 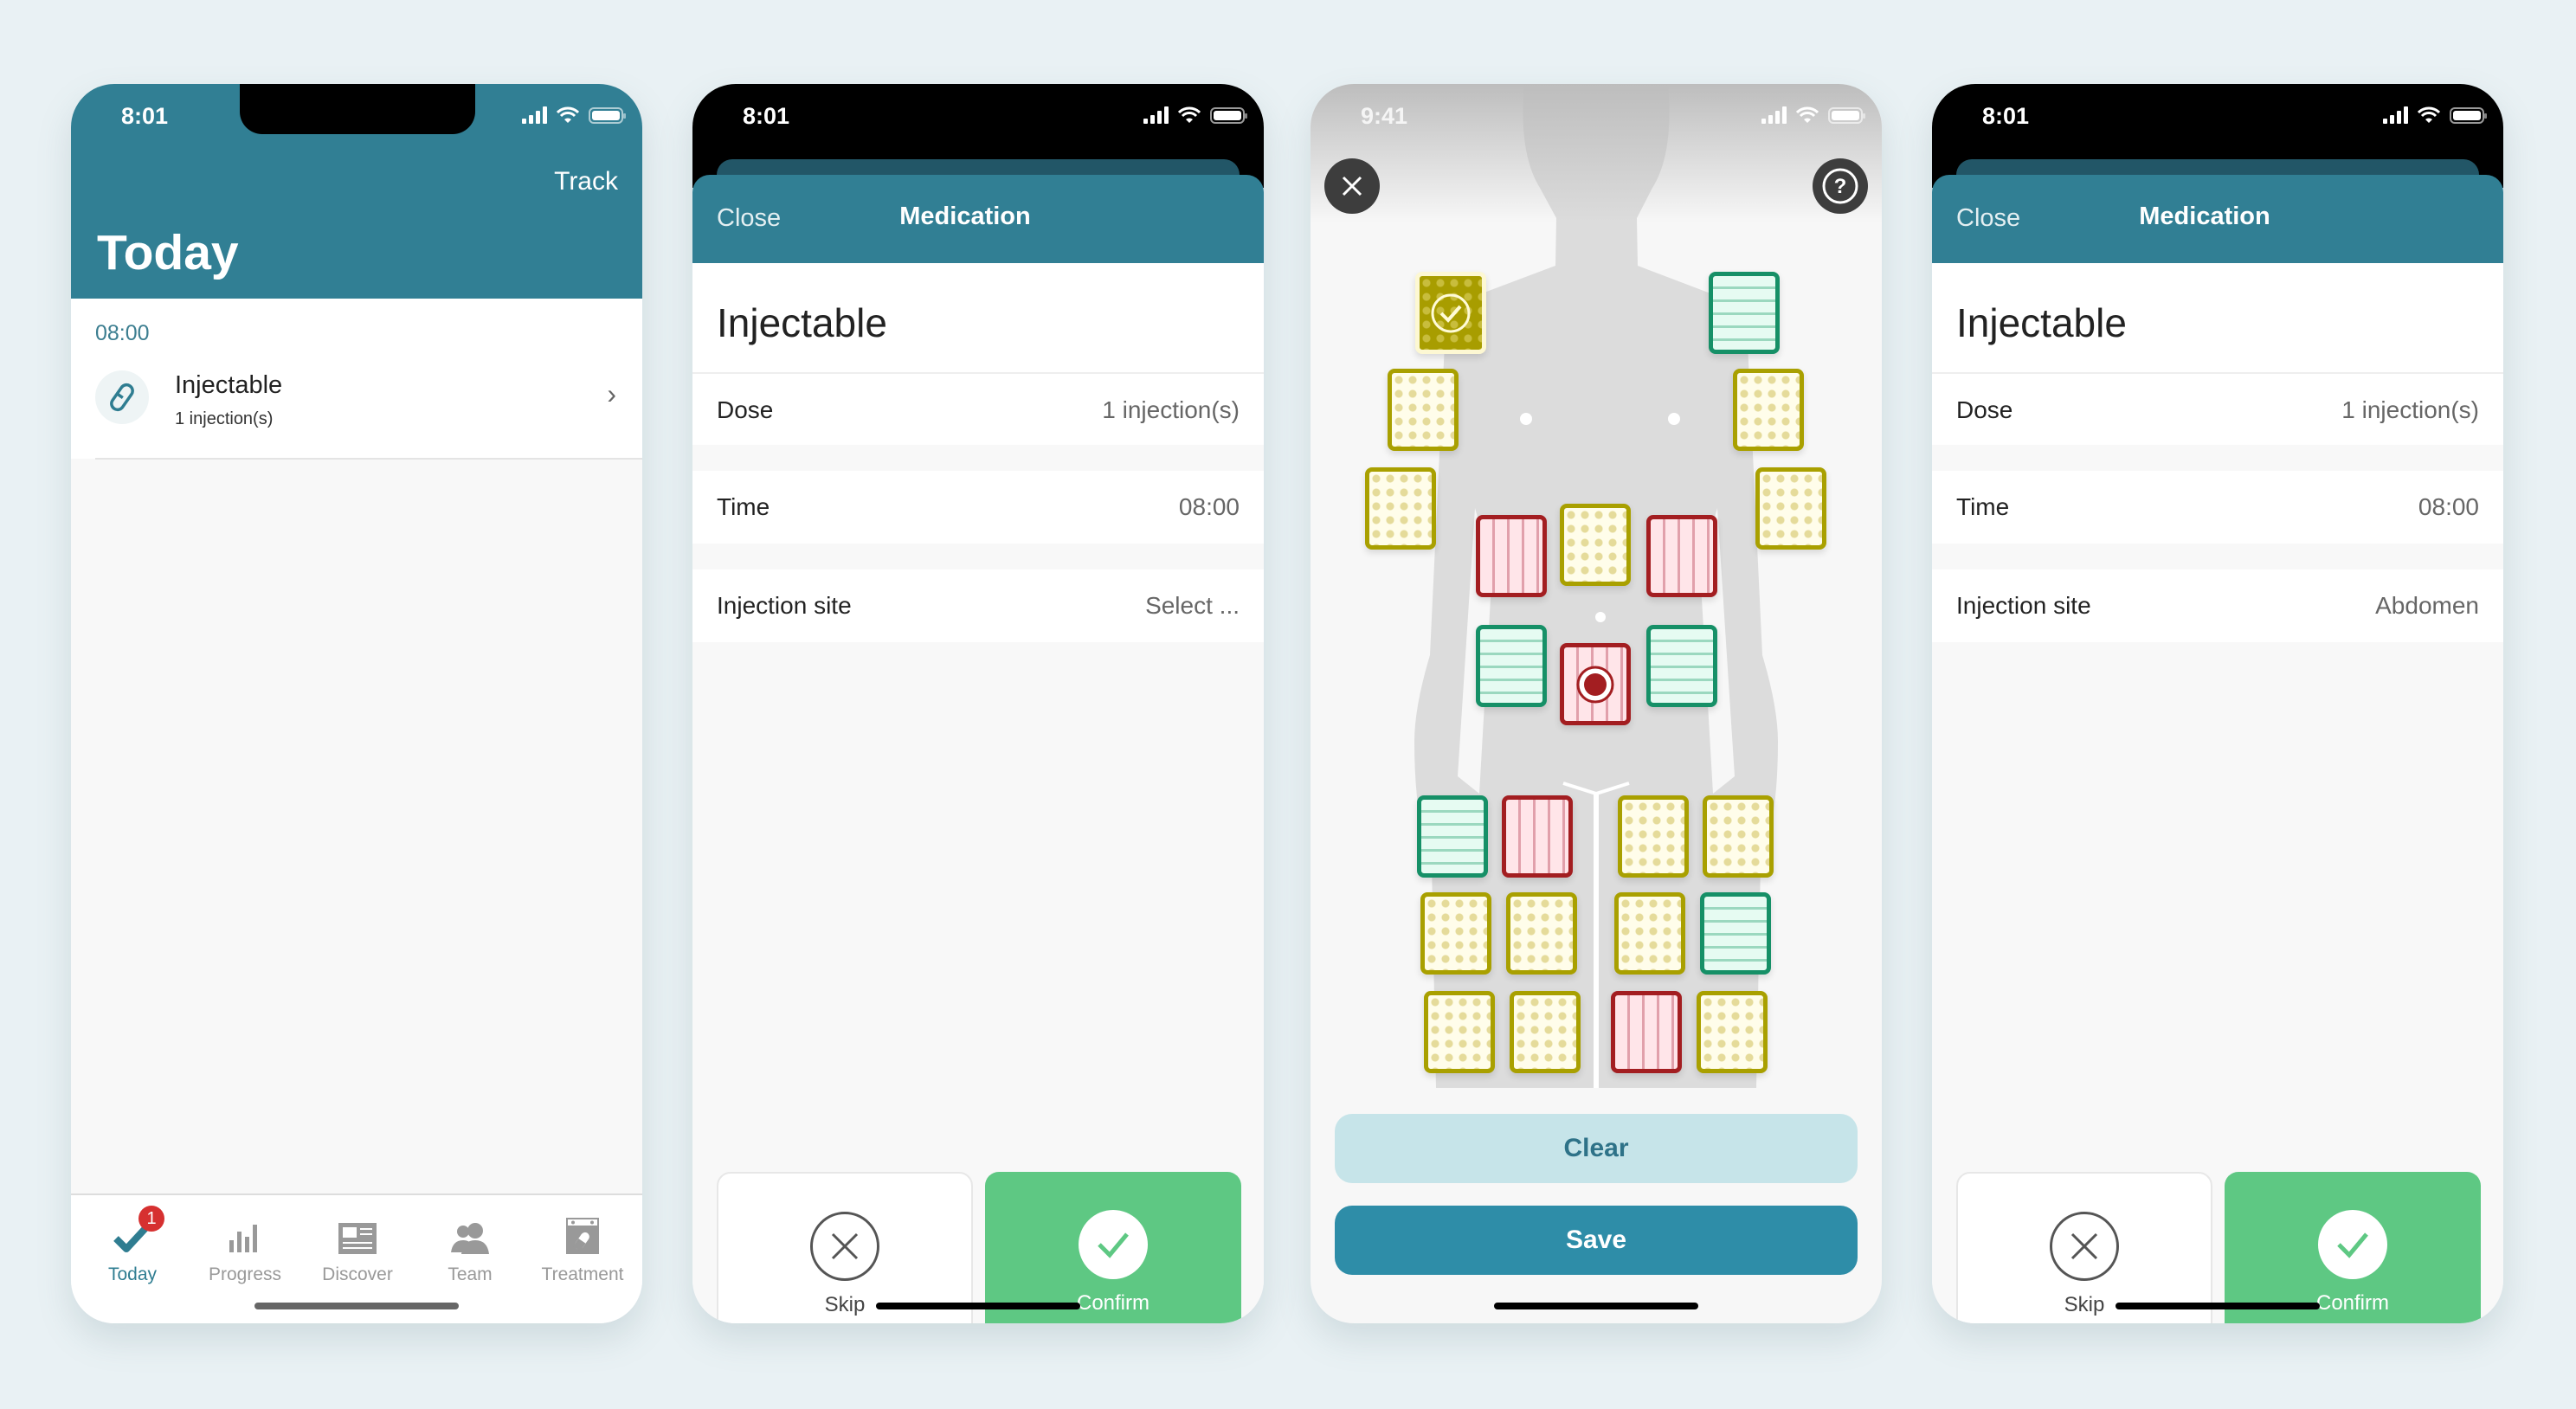 I want to click on question-circle-icon: ?, so click(x=1840, y=186).